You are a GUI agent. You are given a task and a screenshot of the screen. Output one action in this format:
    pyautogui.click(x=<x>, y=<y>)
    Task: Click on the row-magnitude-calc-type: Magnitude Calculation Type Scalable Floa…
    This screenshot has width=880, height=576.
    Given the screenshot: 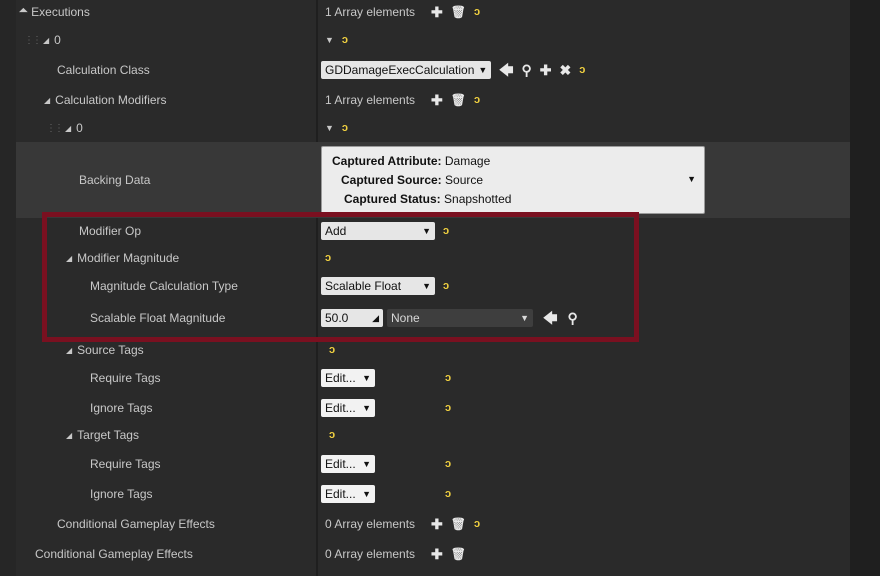 What is the action you would take?
    pyautogui.click(x=433, y=286)
    